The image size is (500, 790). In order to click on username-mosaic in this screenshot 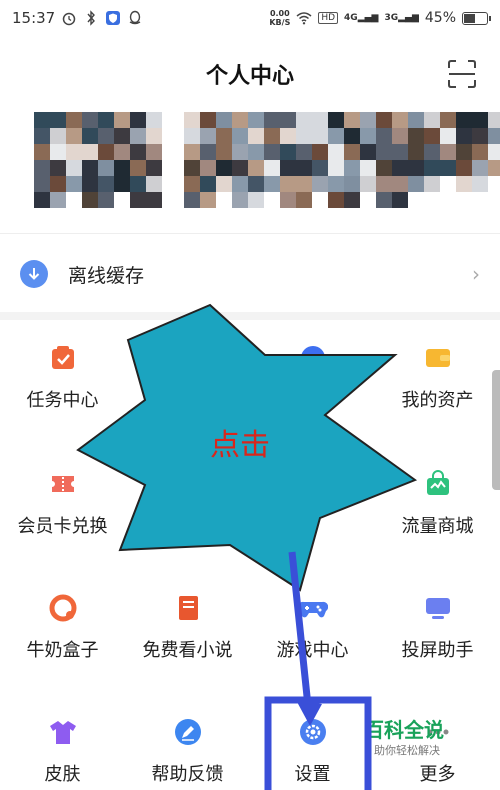, I will do `click(342, 160)`.